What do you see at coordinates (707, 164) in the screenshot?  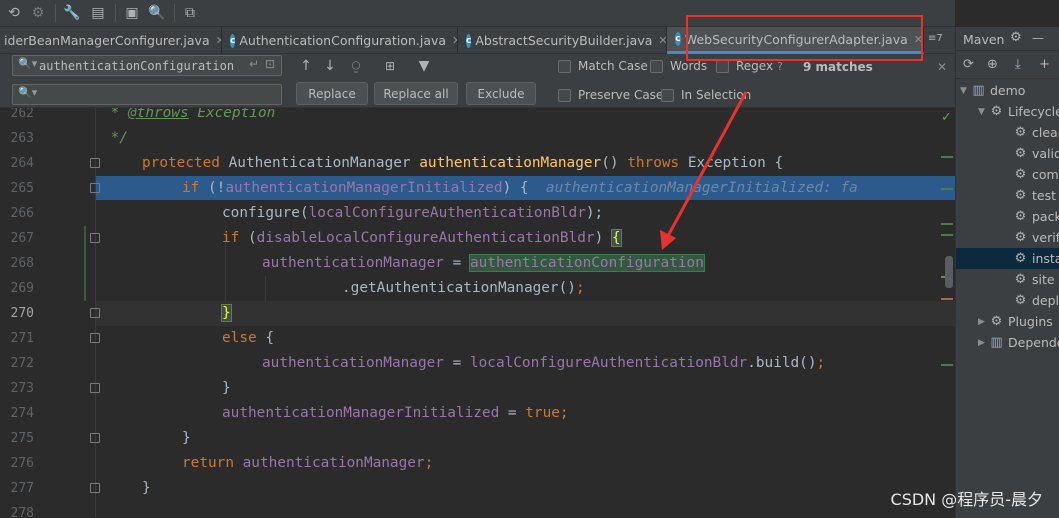 I see `arrow-shaft` at bounding box center [707, 164].